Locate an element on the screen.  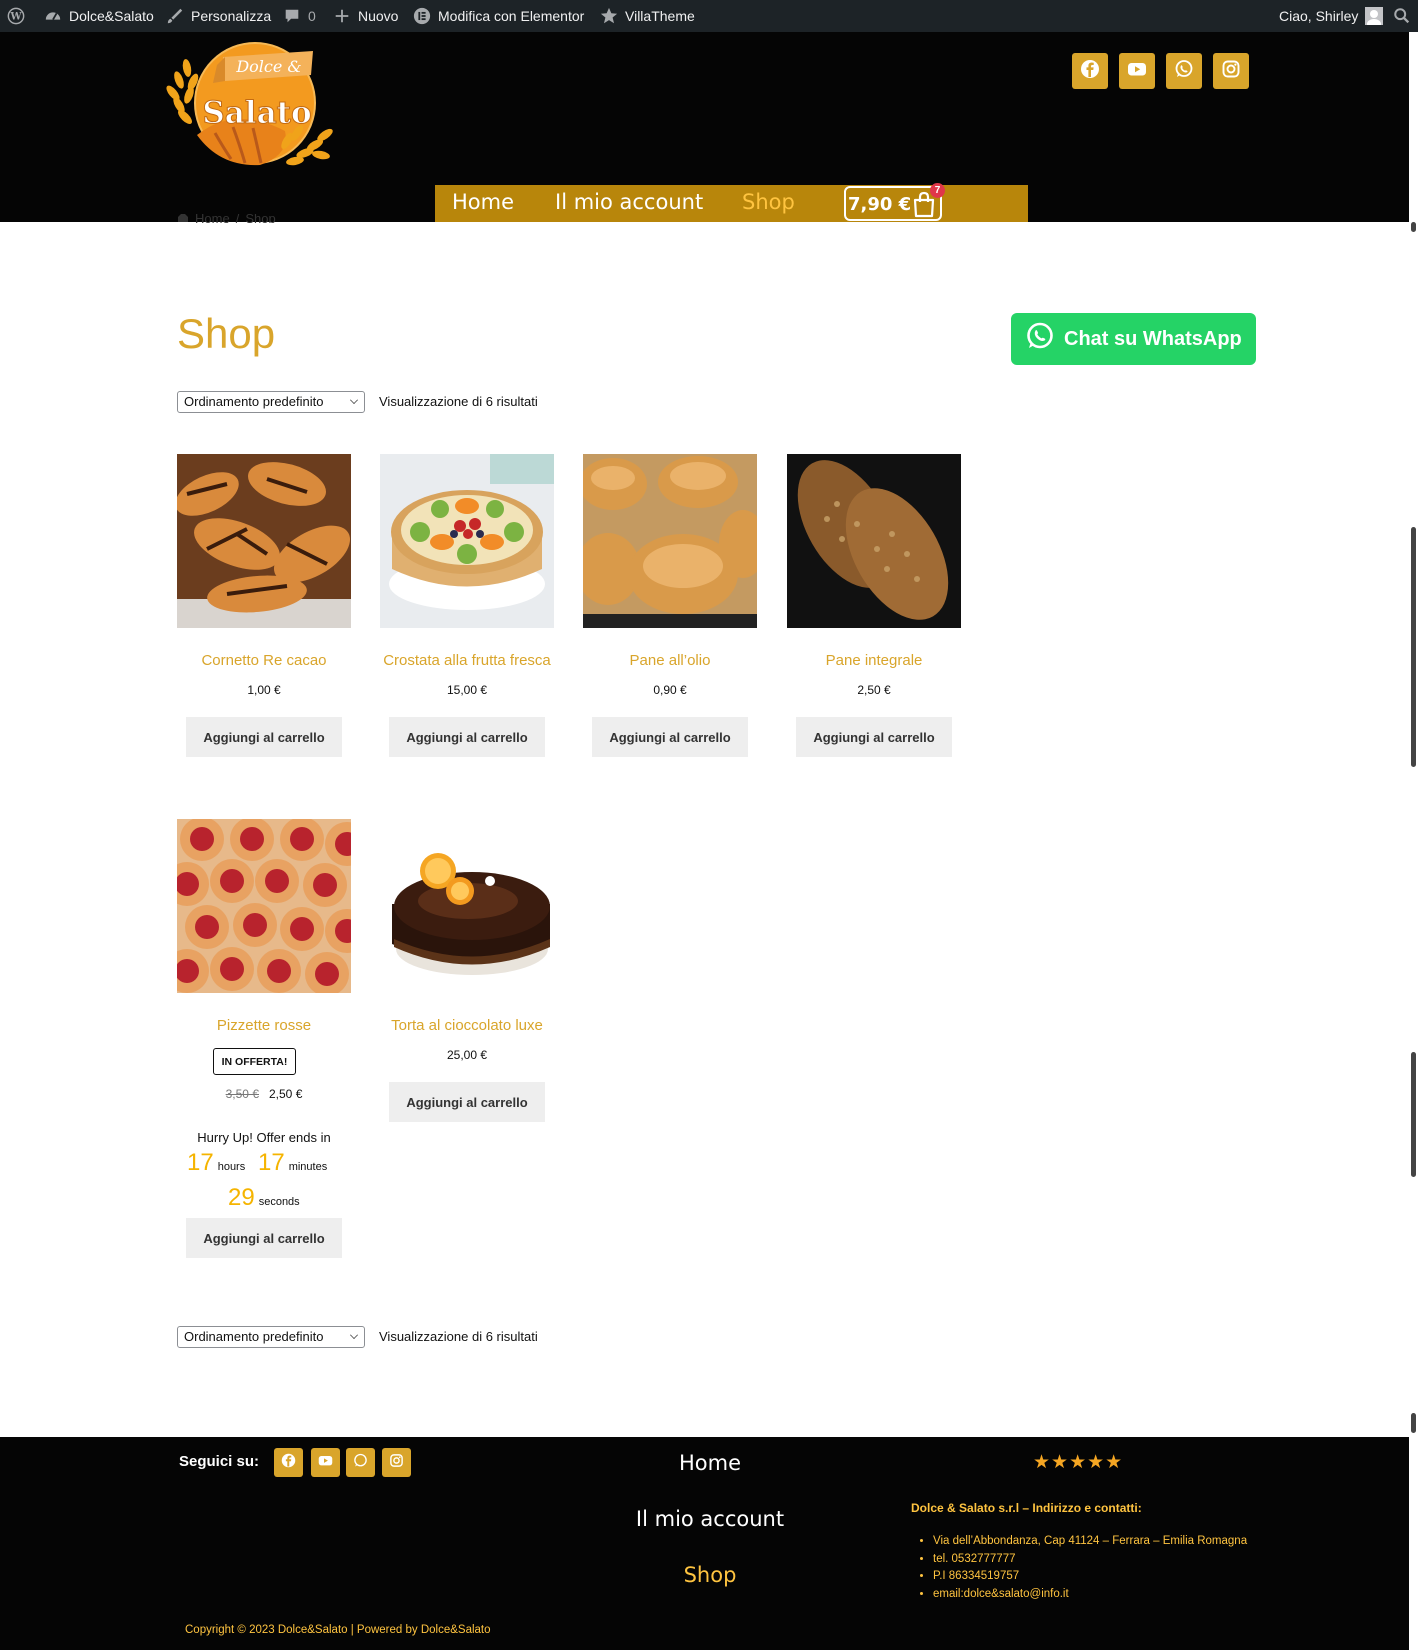
product-price: 25,00 € is located at coordinates (467, 1055).